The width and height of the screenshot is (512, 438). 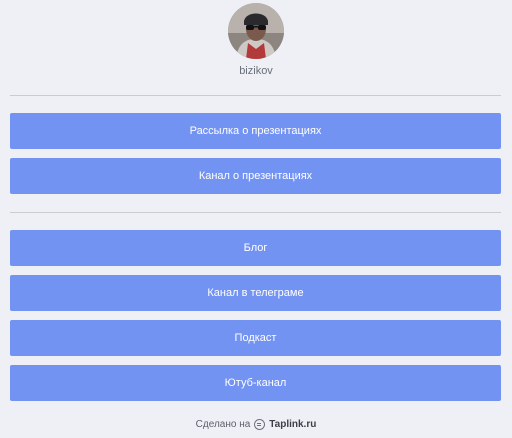 I want to click on username: bizikov, so click(x=256, y=71).